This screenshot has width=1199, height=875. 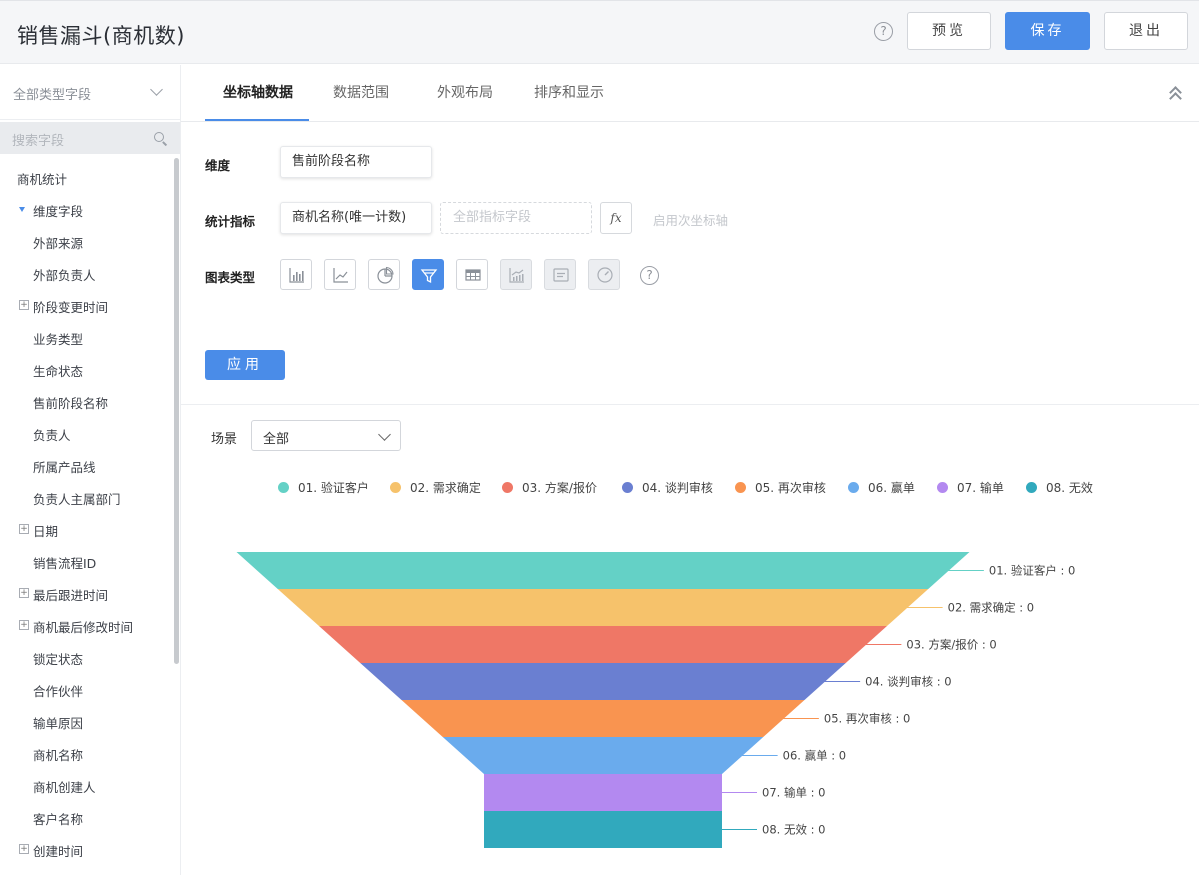 What do you see at coordinates (333, 488) in the screenshot?
I see `legend-label: 01. 验证客户` at bounding box center [333, 488].